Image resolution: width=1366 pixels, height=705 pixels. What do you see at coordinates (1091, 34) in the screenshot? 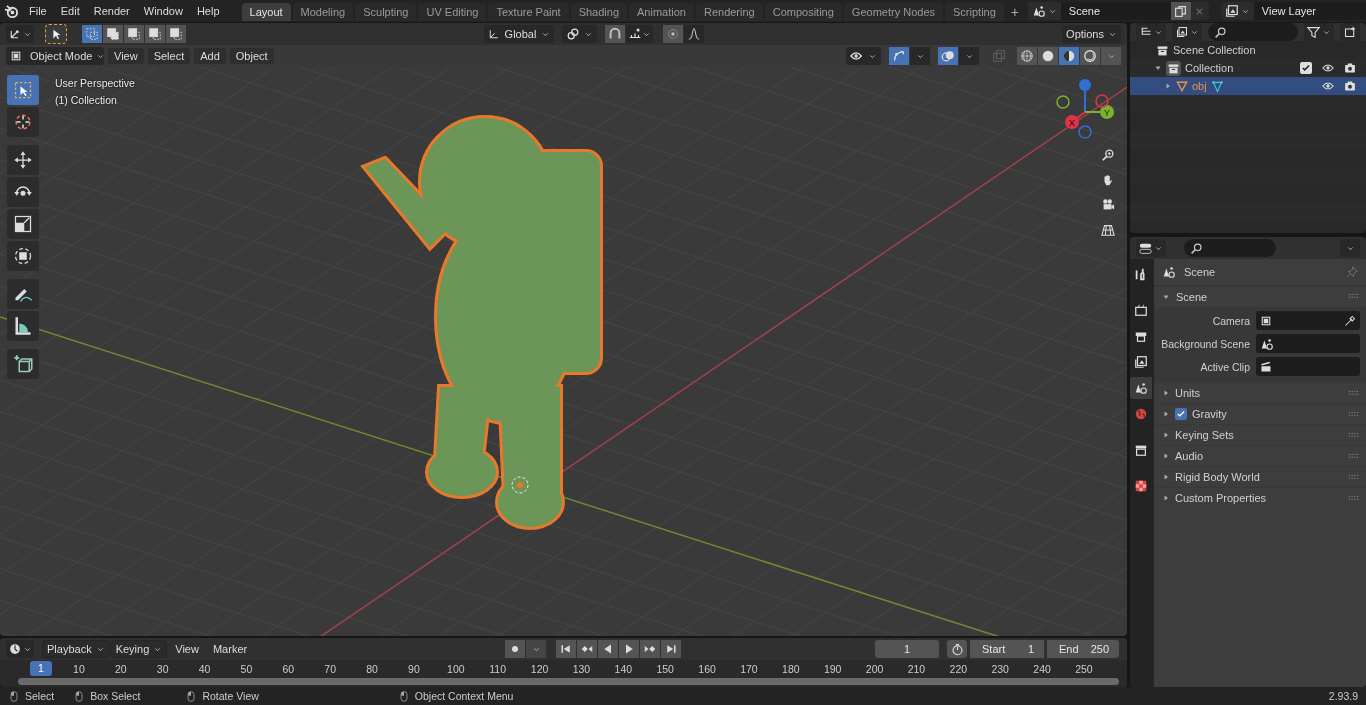
I see `options-dropdown: Options` at bounding box center [1091, 34].